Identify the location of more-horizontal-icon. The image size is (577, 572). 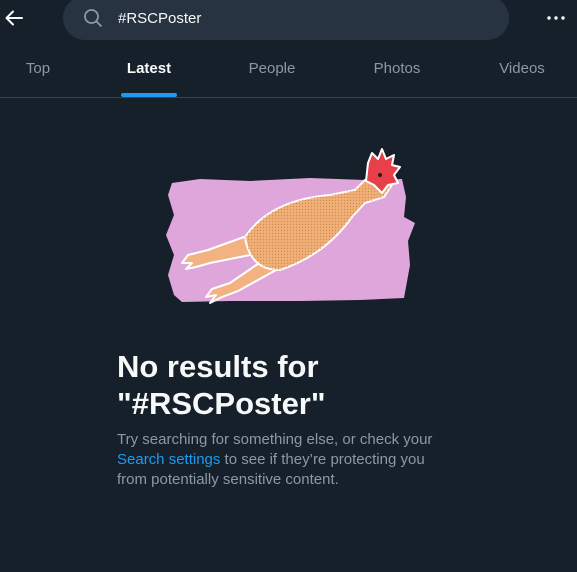
(556, 18).